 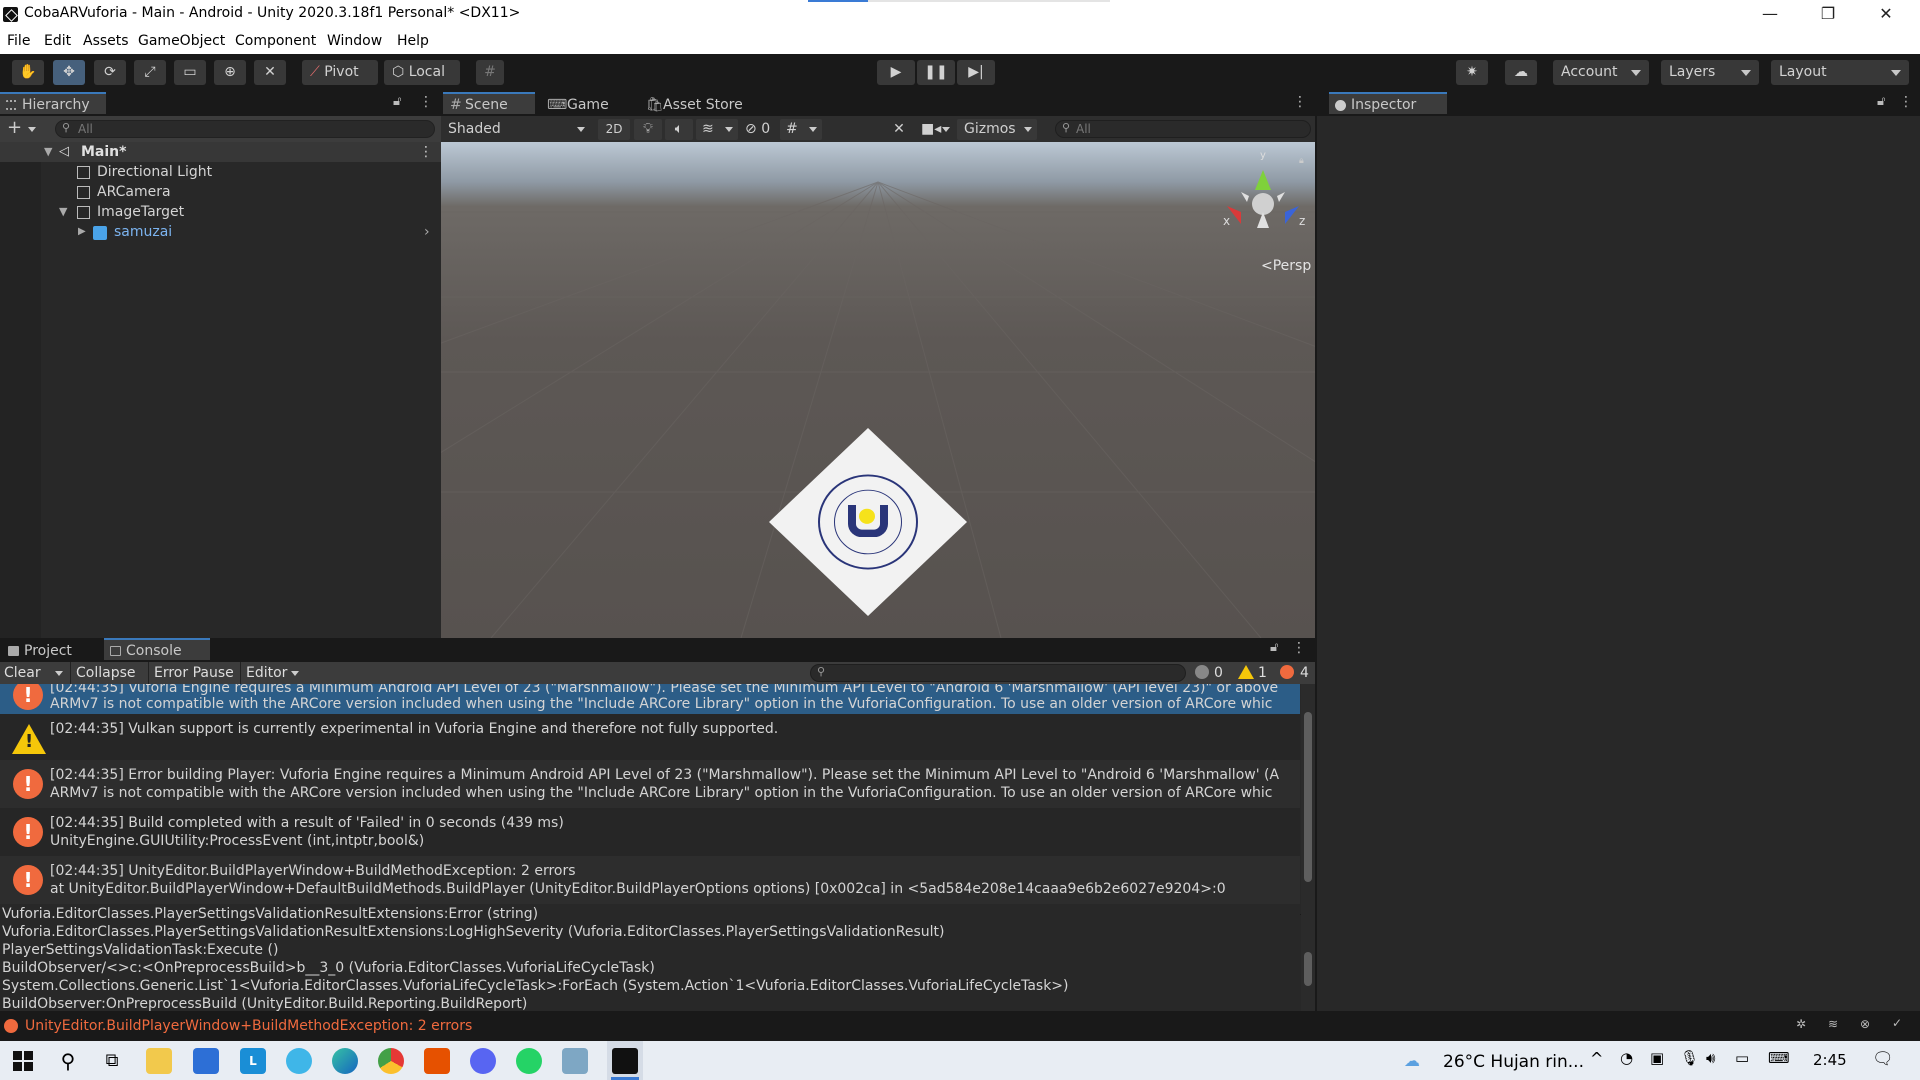 I want to click on collab-icon: ✷, so click(x=1472, y=72).